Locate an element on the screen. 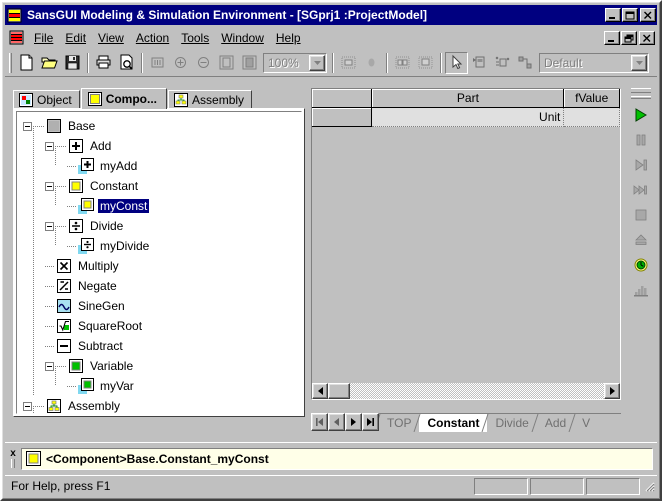 Image resolution: width=662 pixels, height=501 pixels. zoom-out-button is located at coordinates (203, 63).